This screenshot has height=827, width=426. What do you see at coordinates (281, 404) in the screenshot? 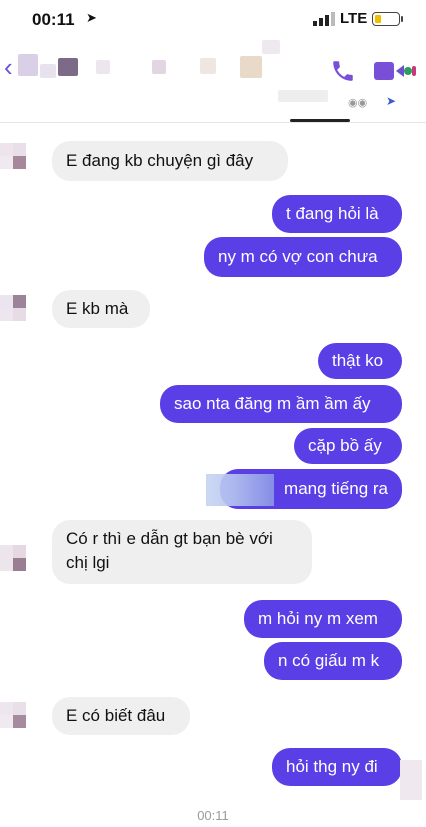
I see `message-outgoing: sao nta đăng m ầm ầm ấy` at bounding box center [281, 404].